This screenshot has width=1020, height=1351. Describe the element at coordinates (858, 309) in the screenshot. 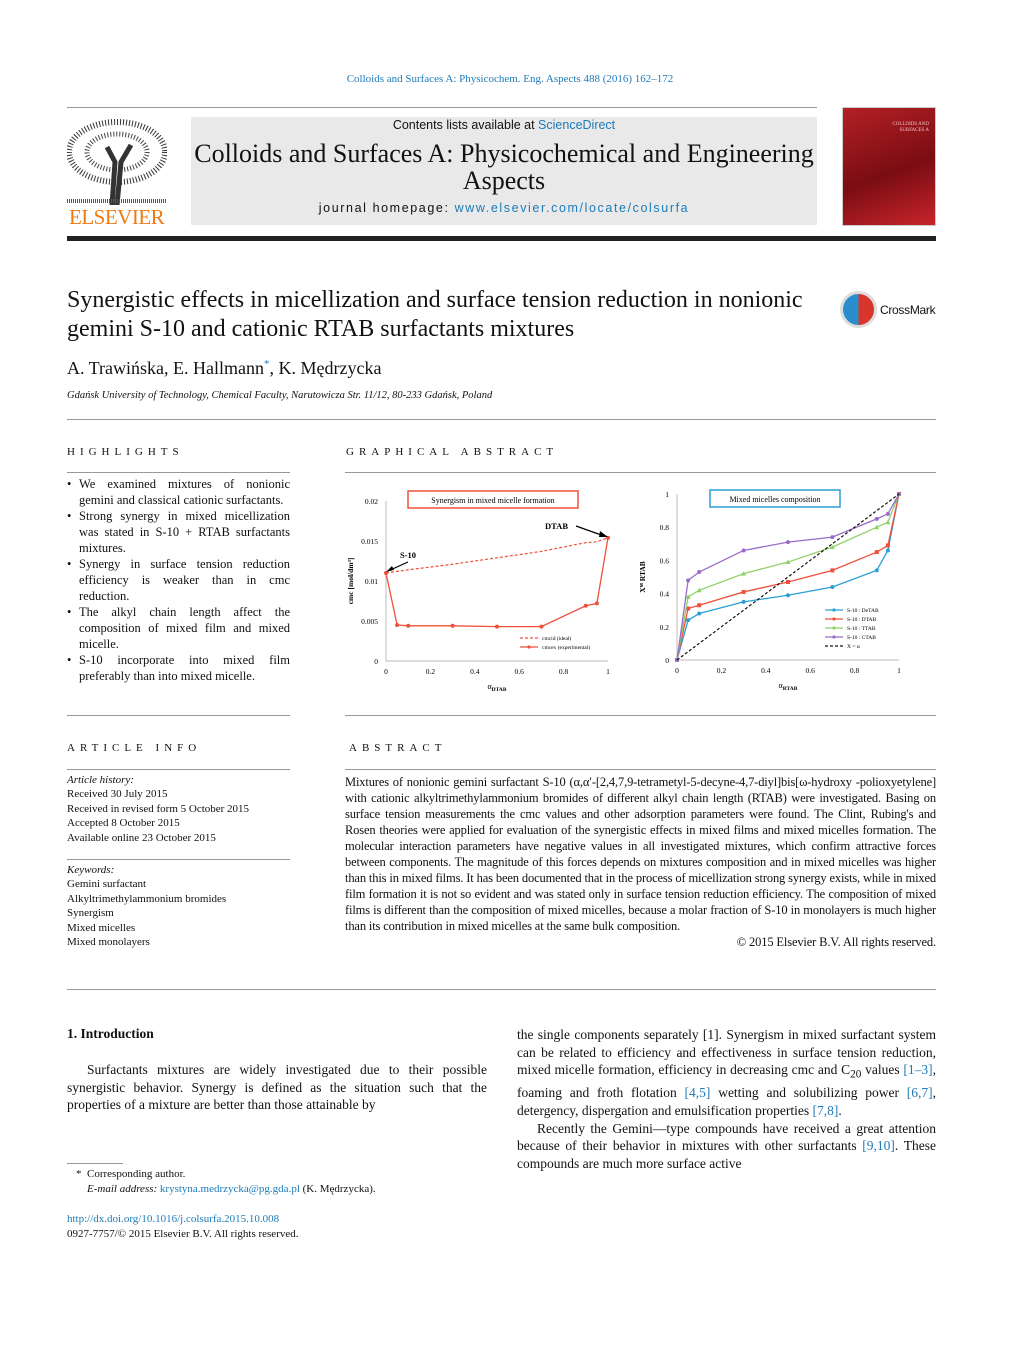

I see `crossmark-icon` at that location.